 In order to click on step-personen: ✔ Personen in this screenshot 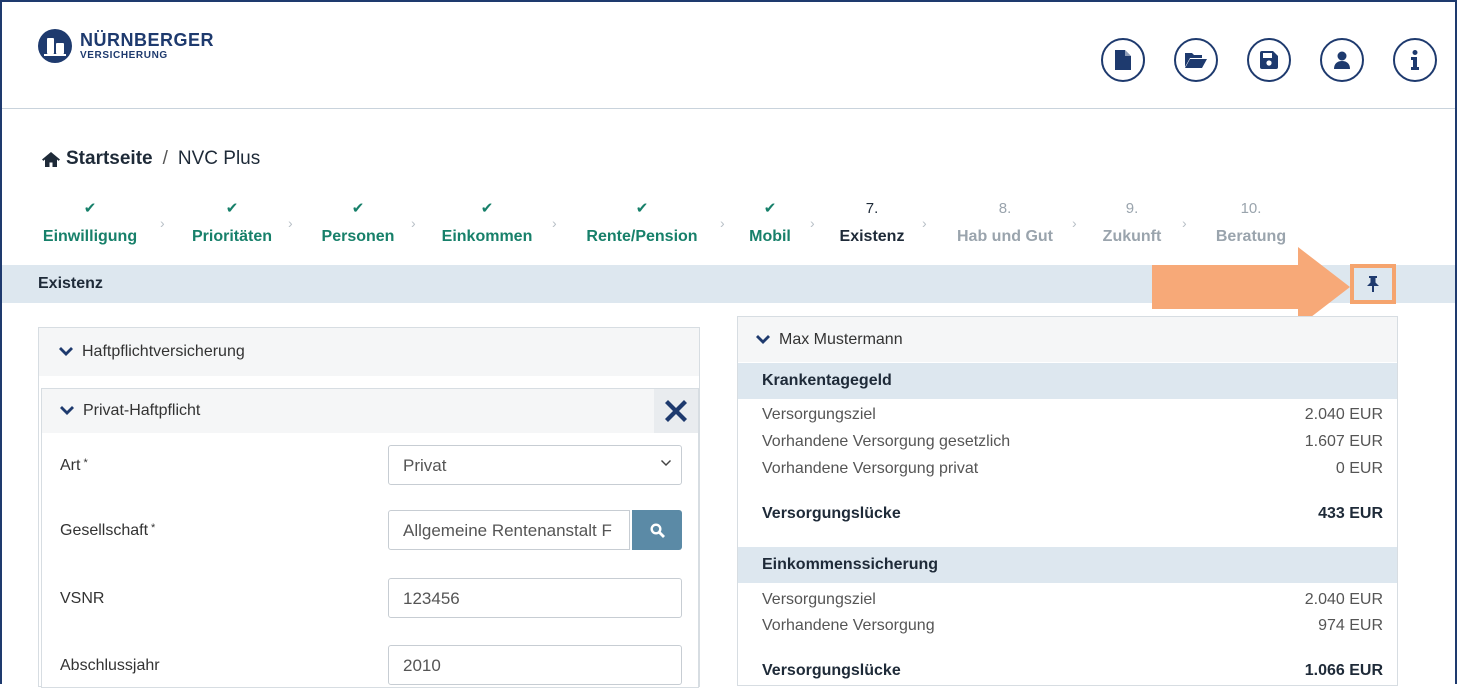, I will do `click(358, 222)`.